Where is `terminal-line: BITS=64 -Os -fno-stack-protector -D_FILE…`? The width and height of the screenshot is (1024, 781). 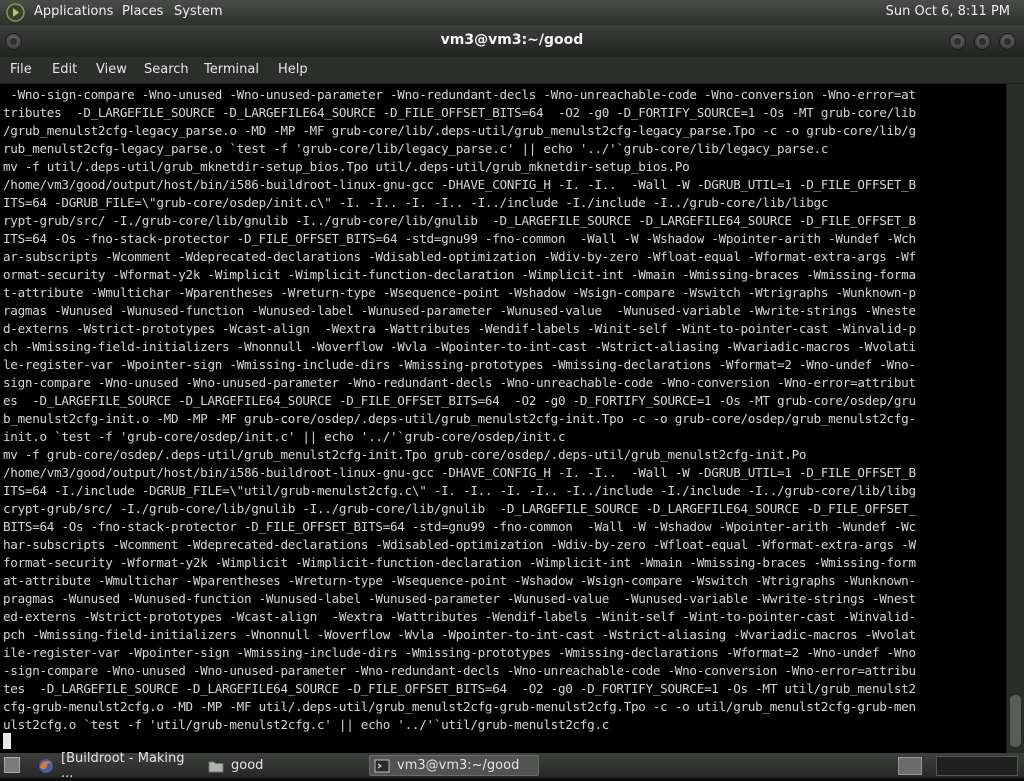 terminal-line: BITS=64 -Os -fno-stack-protector -D_FILE… is located at coordinates (459, 526).